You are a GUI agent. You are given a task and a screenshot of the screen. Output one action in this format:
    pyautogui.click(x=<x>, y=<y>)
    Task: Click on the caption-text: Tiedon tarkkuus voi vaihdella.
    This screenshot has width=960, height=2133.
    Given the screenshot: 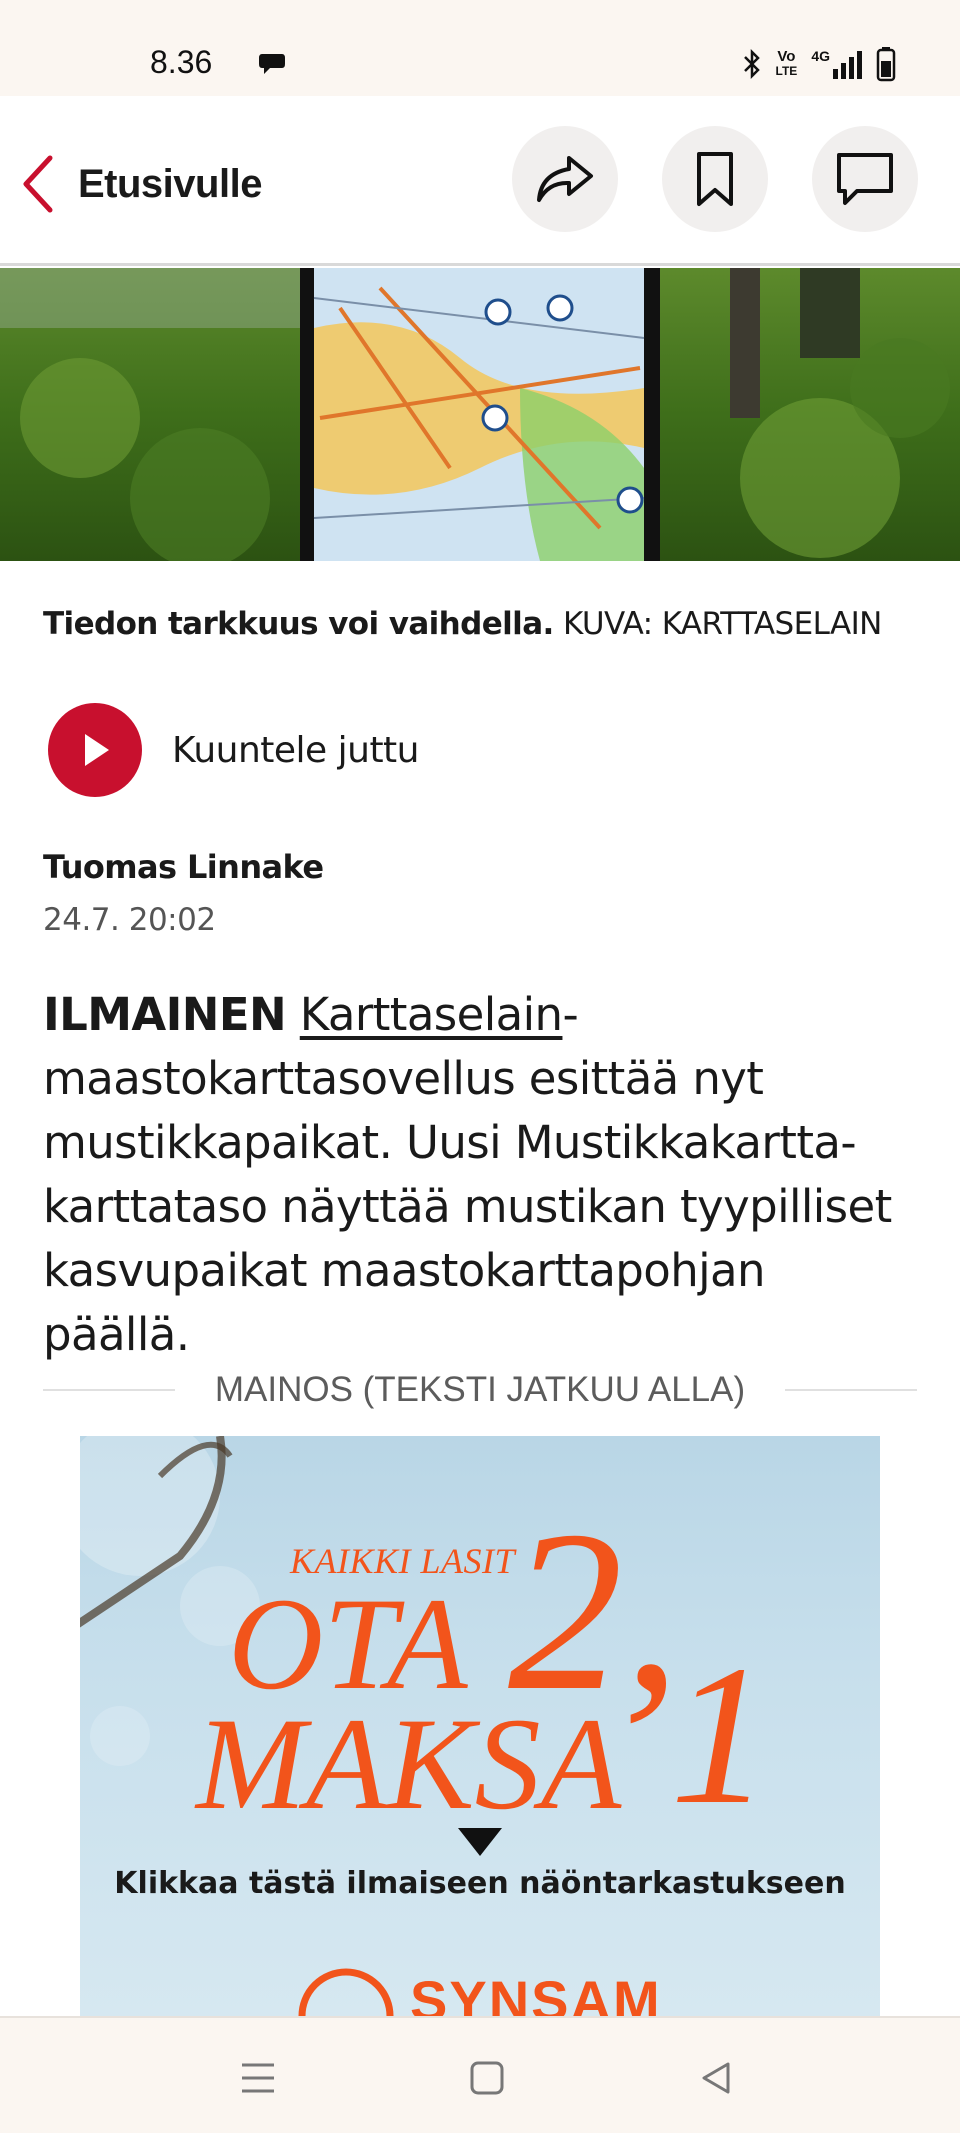 What is the action you would take?
    pyautogui.click(x=298, y=624)
    